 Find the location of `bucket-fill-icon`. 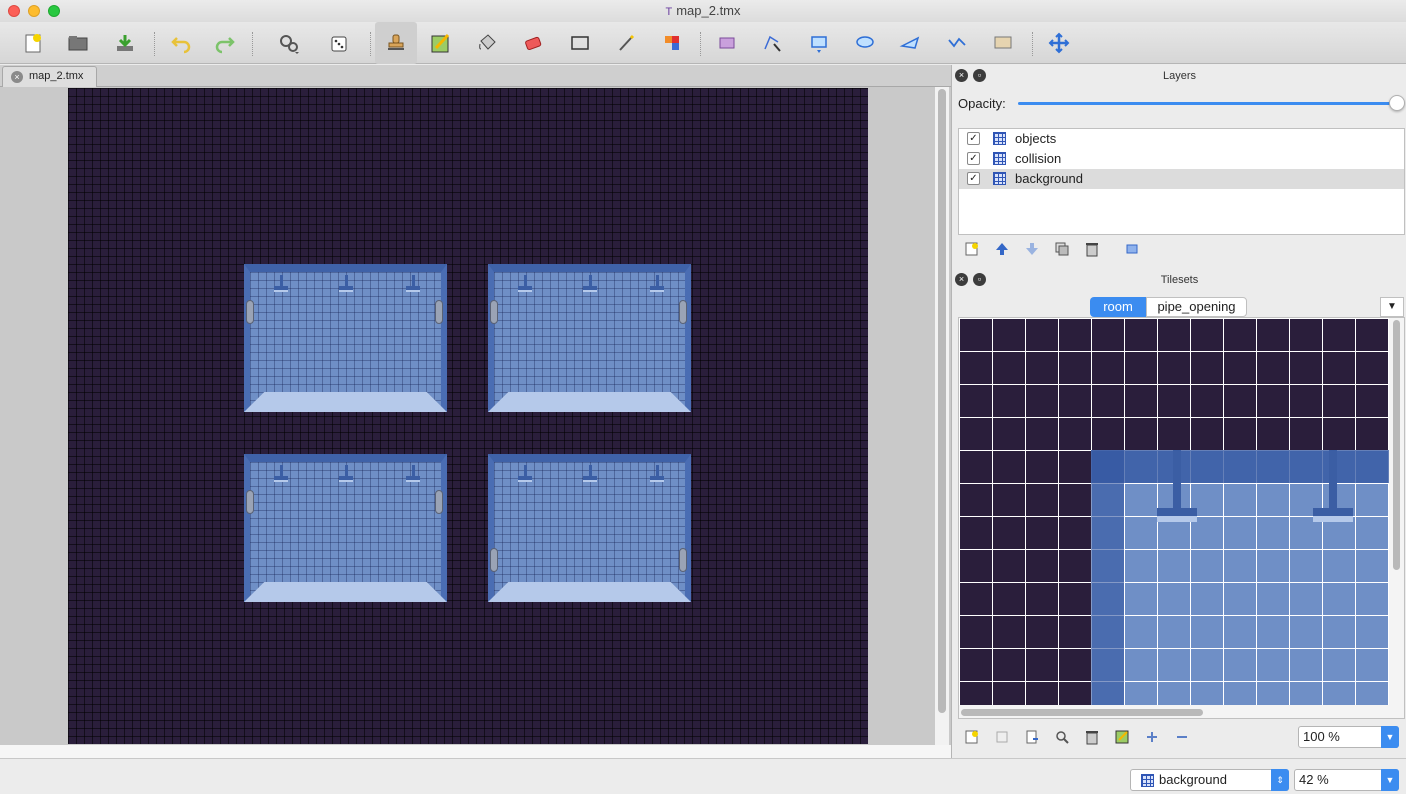

bucket-fill-icon is located at coordinates (487, 42).